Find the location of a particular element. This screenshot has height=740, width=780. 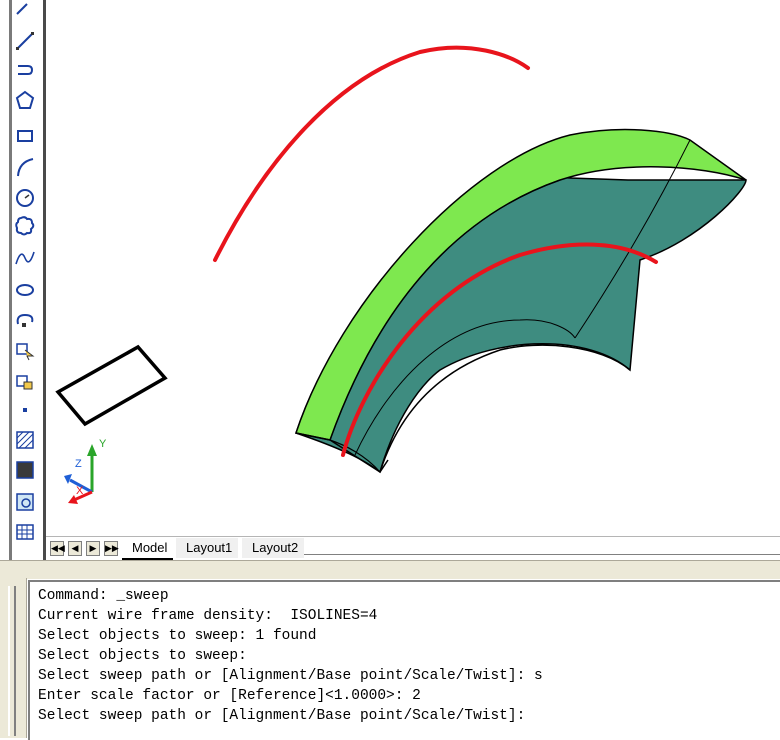

next-tab-button: ▶ is located at coordinates (93, 548).